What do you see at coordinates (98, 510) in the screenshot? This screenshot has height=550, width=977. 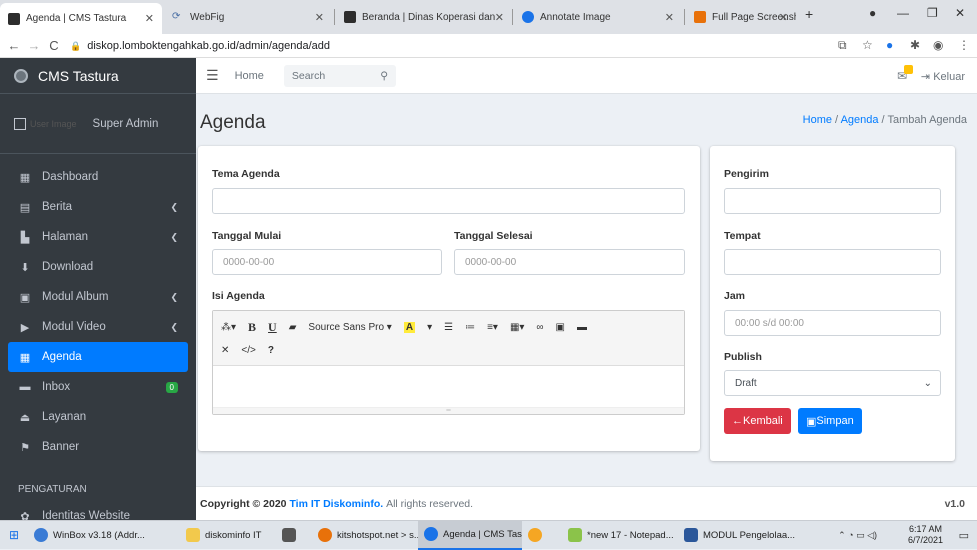 I see `sidebar-item-identitas-website: ✿ Identitas Website` at bounding box center [98, 510].